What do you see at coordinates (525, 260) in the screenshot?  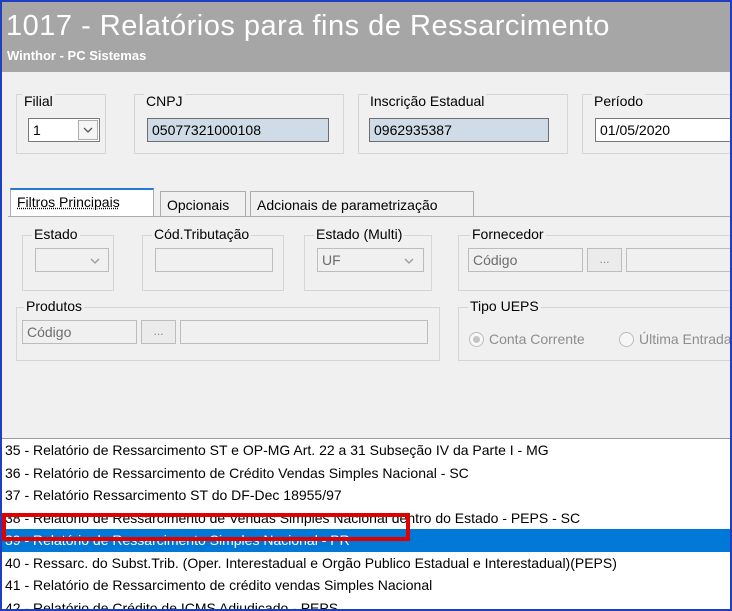 I see `fornecedor-code-field: Código` at bounding box center [525, 260].